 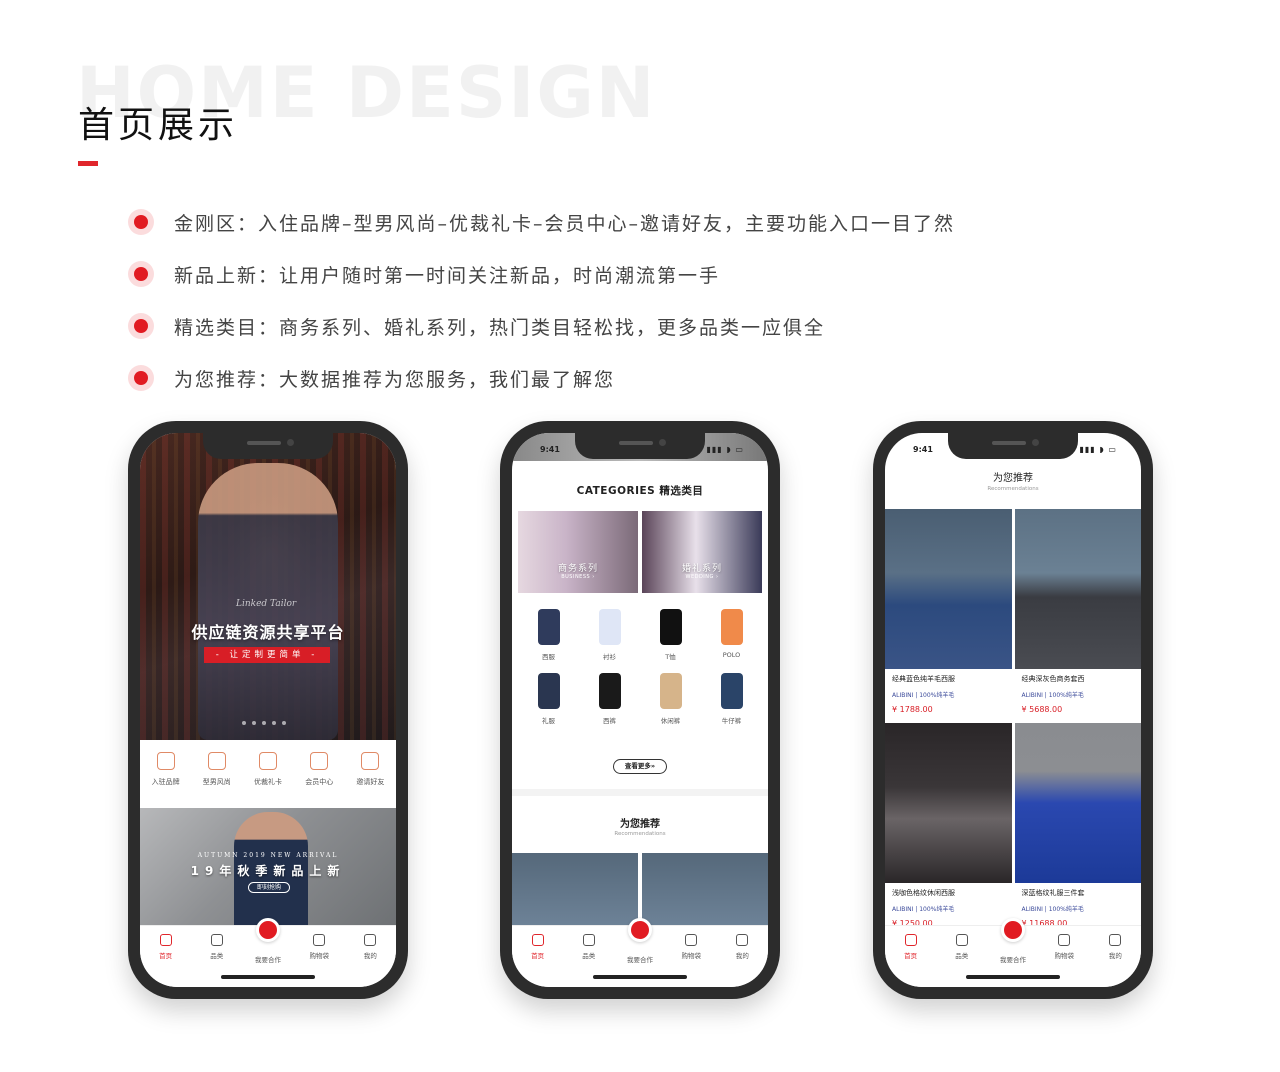 I want to click on category-label: T恤, so click(x=670, y=657).